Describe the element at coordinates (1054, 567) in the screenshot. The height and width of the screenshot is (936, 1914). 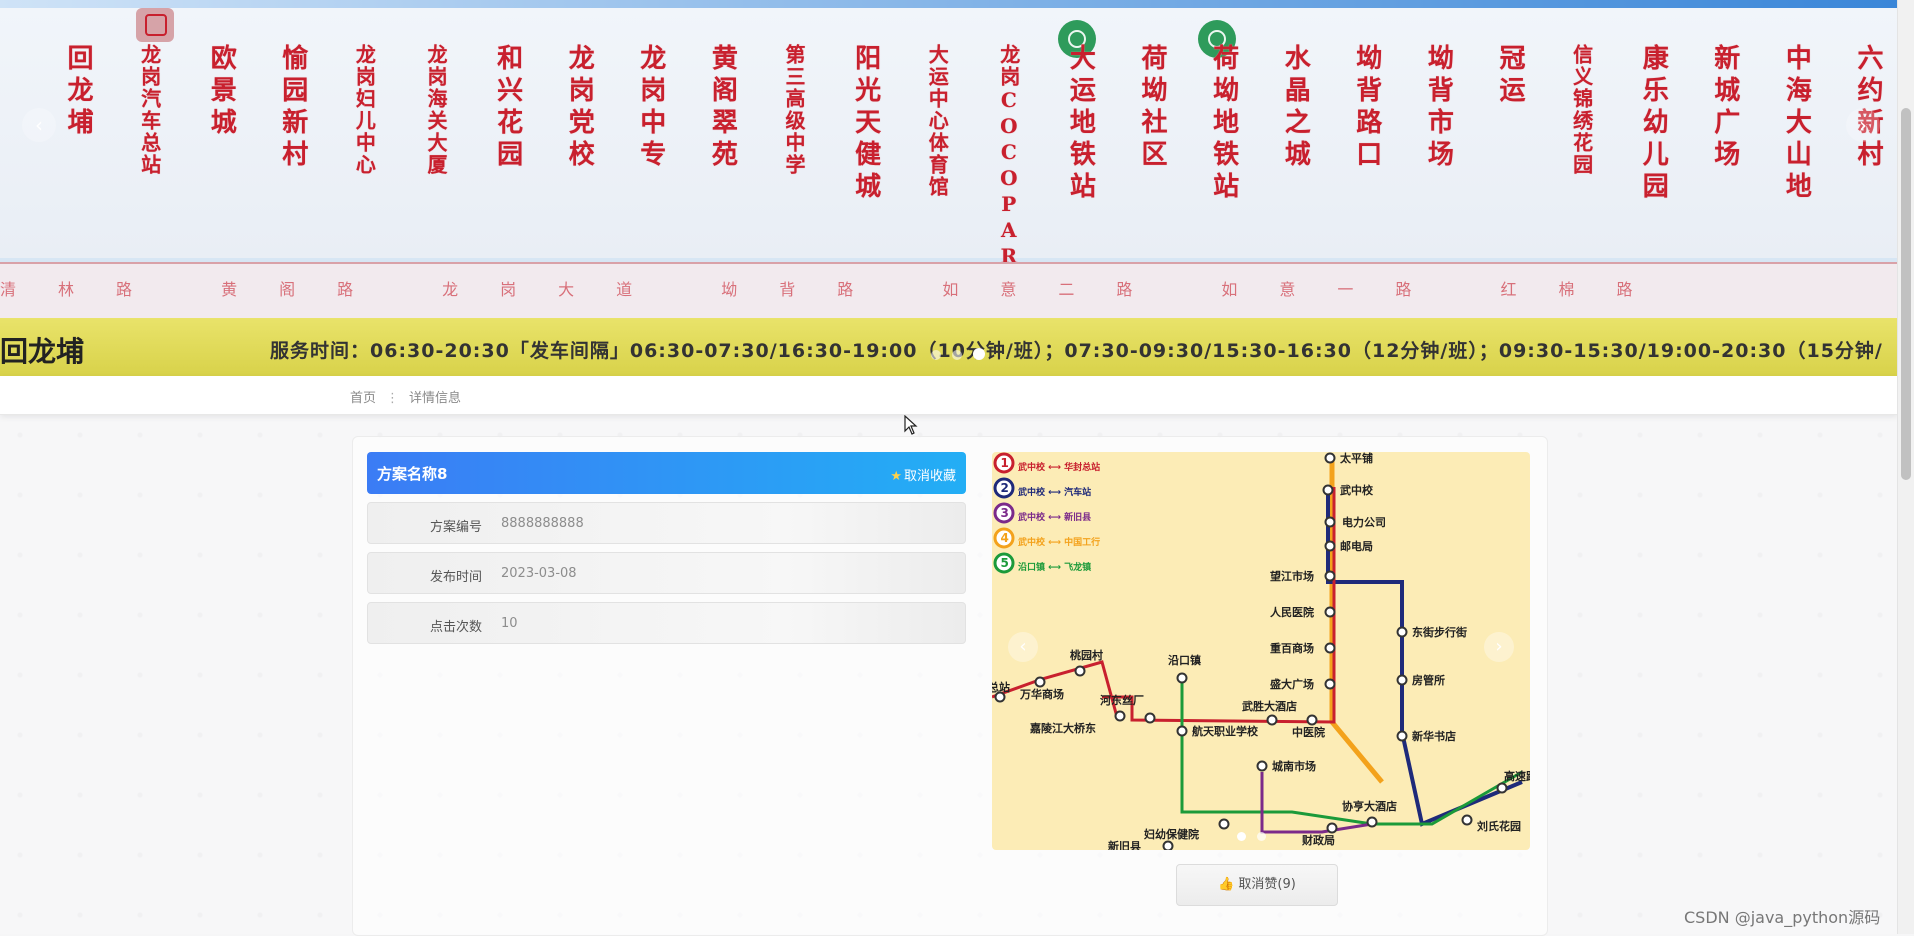
I see `legend-route-text: 沿口镇 ⟷ 飞龙镇` at that location.